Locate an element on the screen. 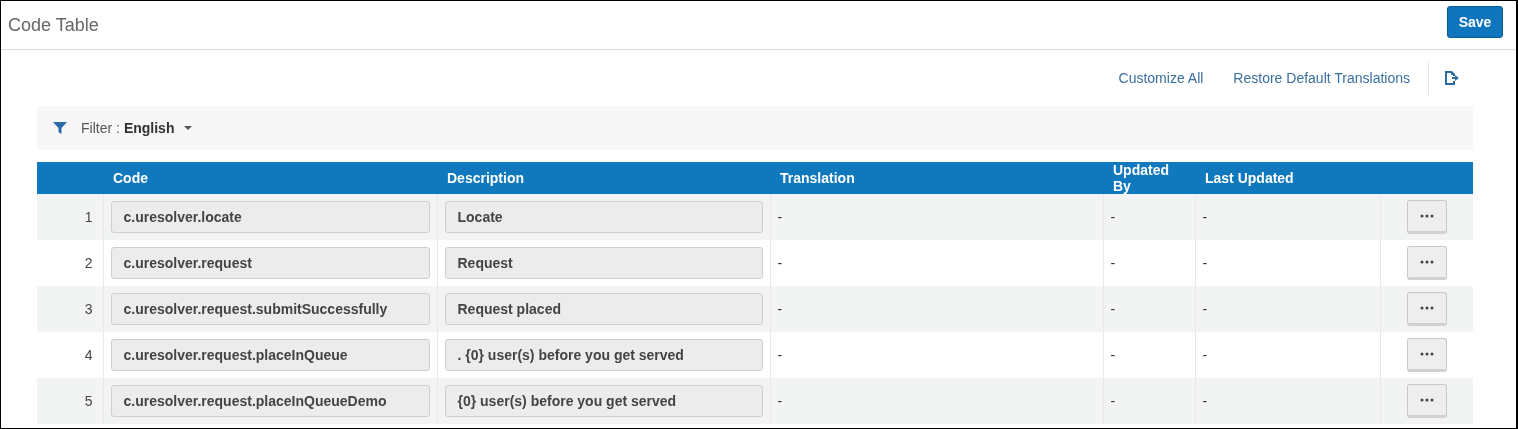 This screenshot has height=429, width=1518. save-button: Save is located at coordinates (1475, 22).